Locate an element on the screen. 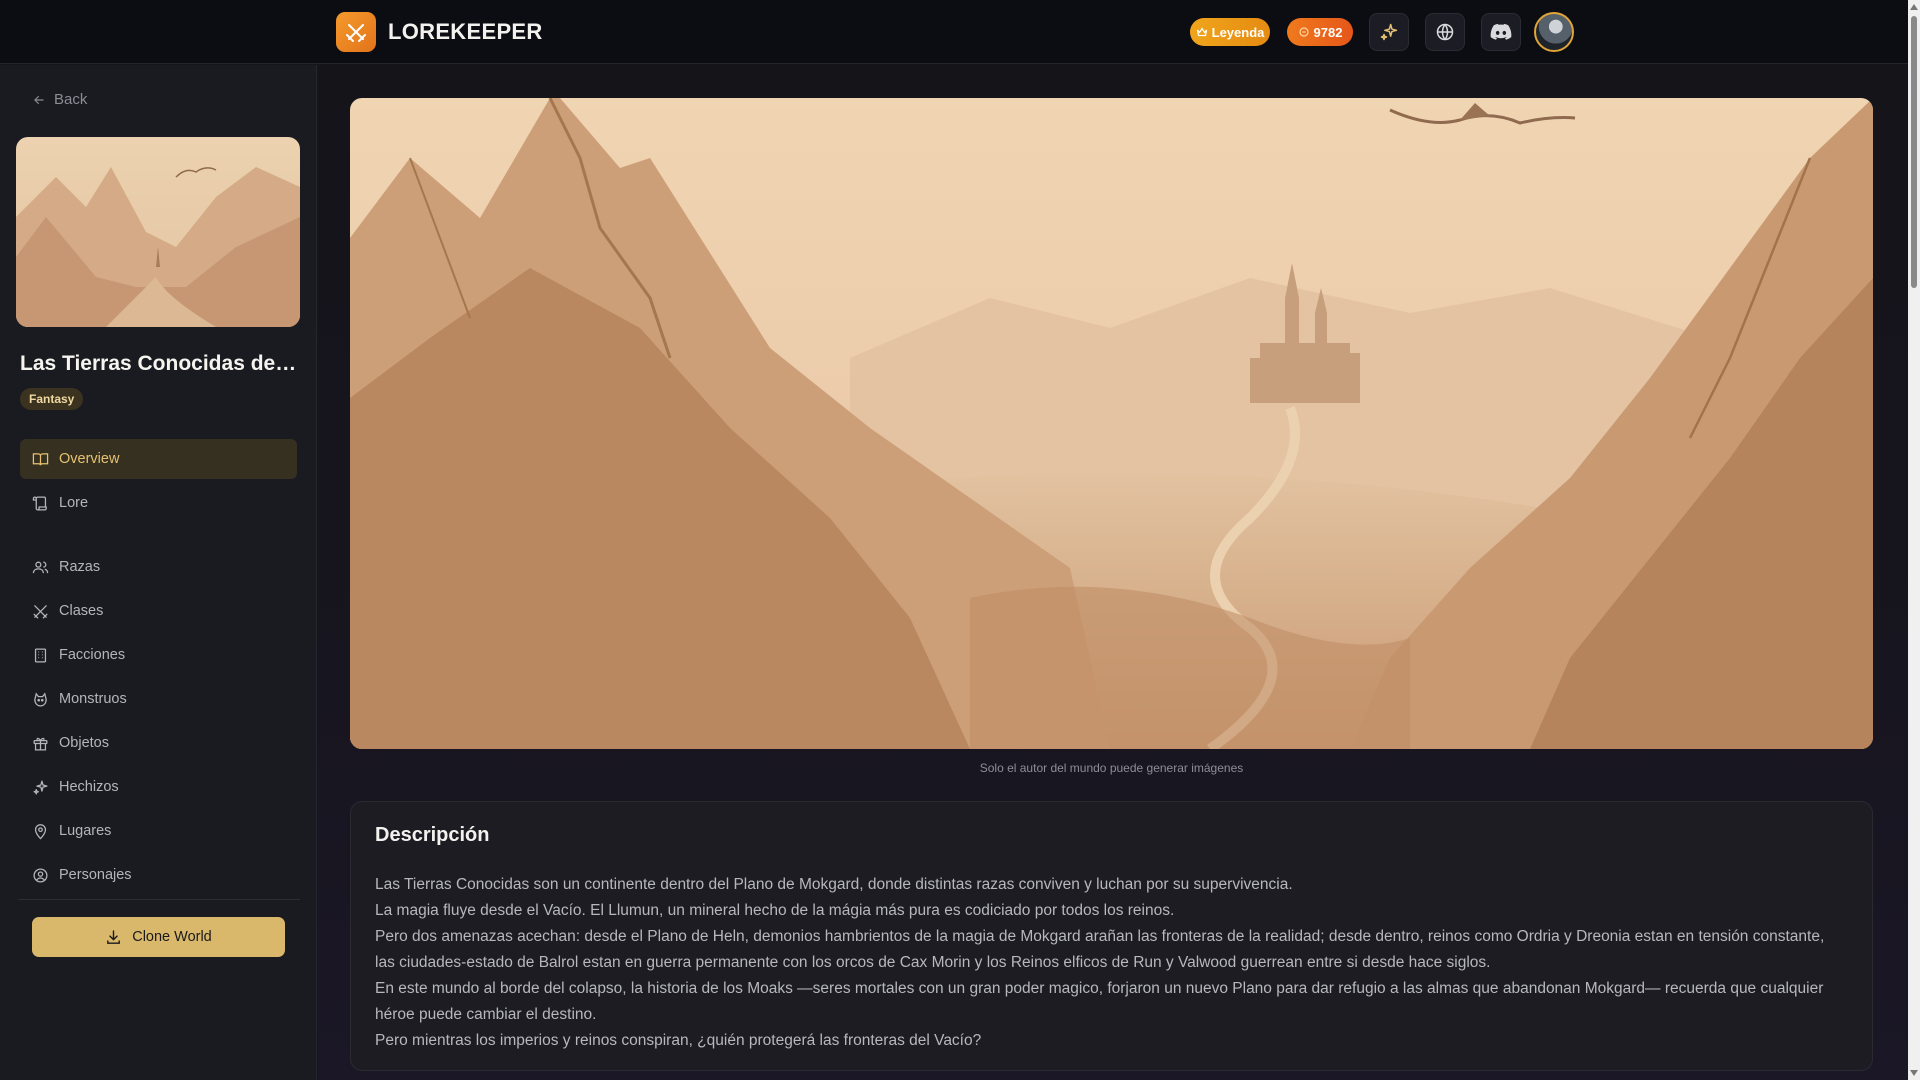 The image size is (1920, 1080). clone-world-button: Clone World is located at coordinates (158, 937).